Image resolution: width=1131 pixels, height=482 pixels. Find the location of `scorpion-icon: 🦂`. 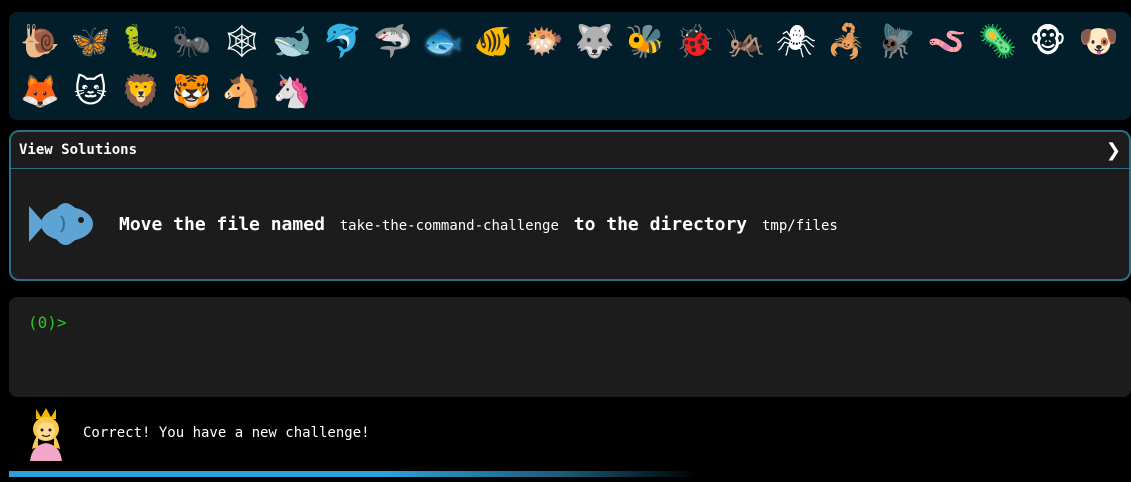

scorpion-icon: 🦂 is located at coordinates (846, 41).